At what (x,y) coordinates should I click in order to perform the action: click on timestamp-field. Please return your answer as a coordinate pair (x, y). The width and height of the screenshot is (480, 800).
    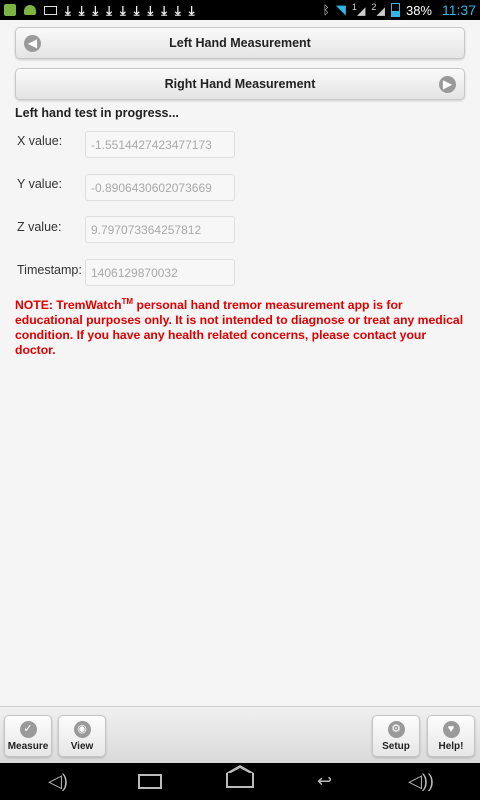
    Looking at the image, I should click on (160, 272).